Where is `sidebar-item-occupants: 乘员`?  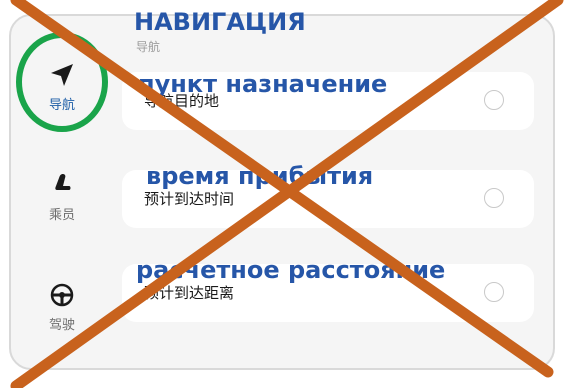
sidebar-item-occupants: 乘员 is located at coordinates (62, 197).